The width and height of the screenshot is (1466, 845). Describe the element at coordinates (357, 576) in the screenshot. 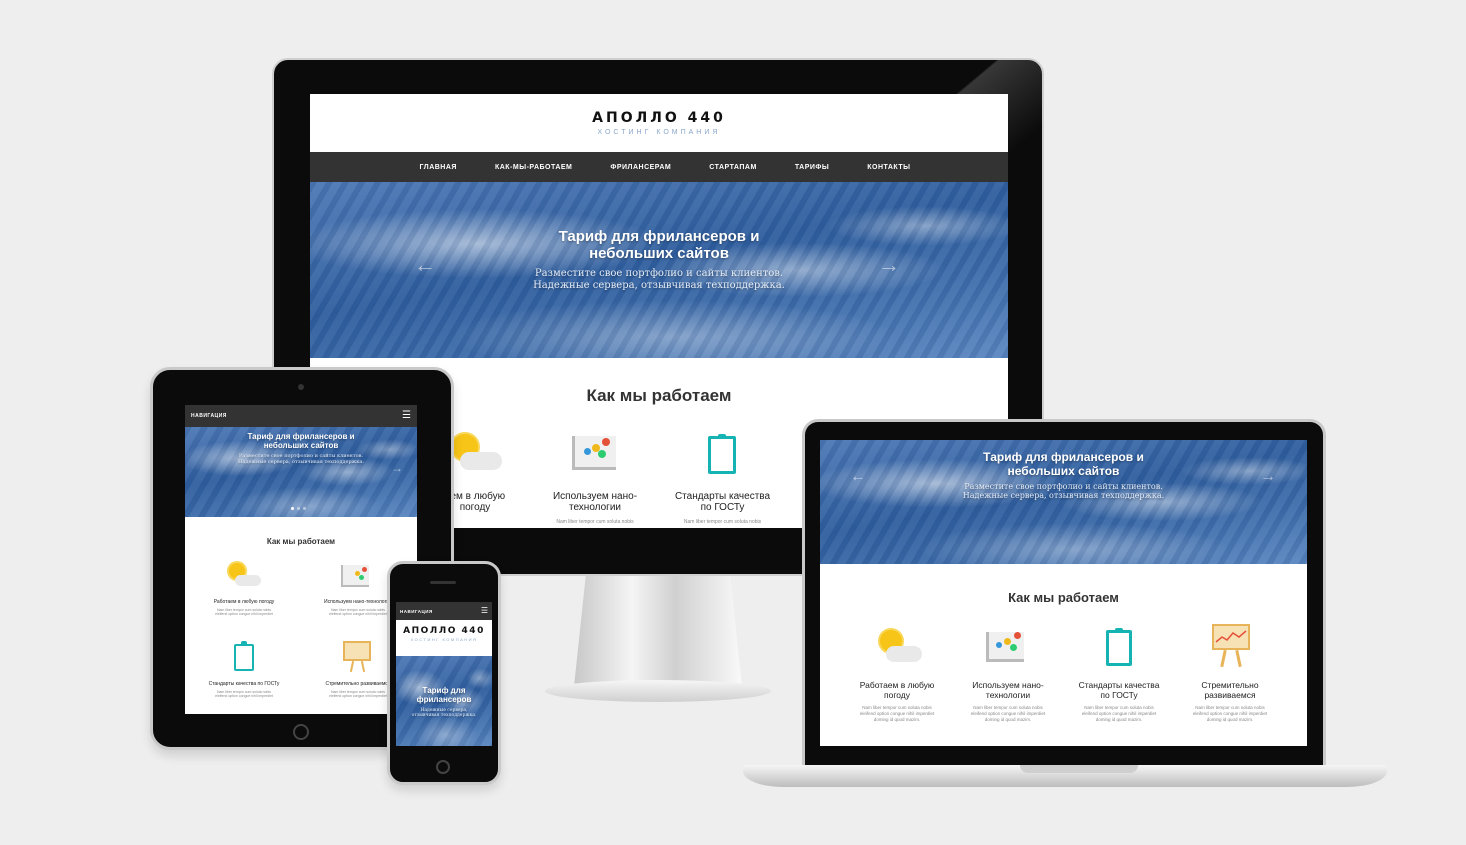

I see `tablet-nano-icon` at that location.